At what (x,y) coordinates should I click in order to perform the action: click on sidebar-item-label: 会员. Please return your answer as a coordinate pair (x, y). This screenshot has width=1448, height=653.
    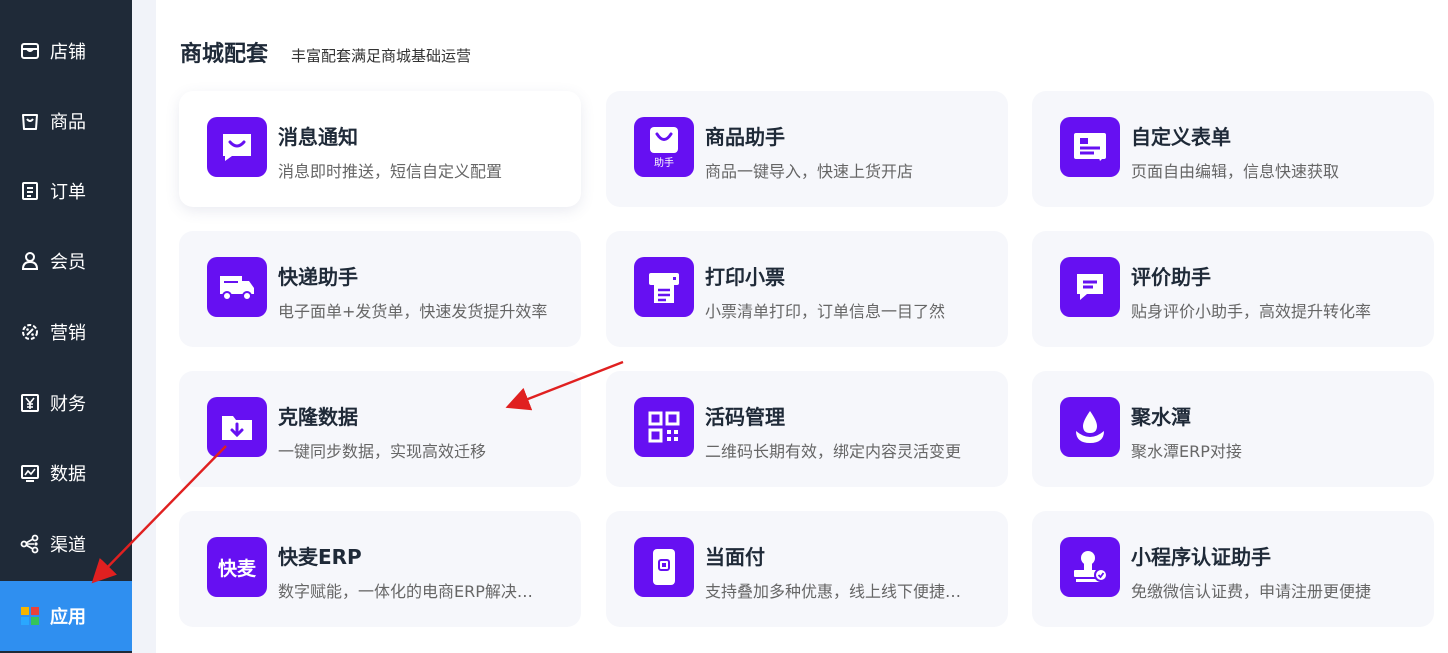
    Looking at the image, I should click on (68, 262).